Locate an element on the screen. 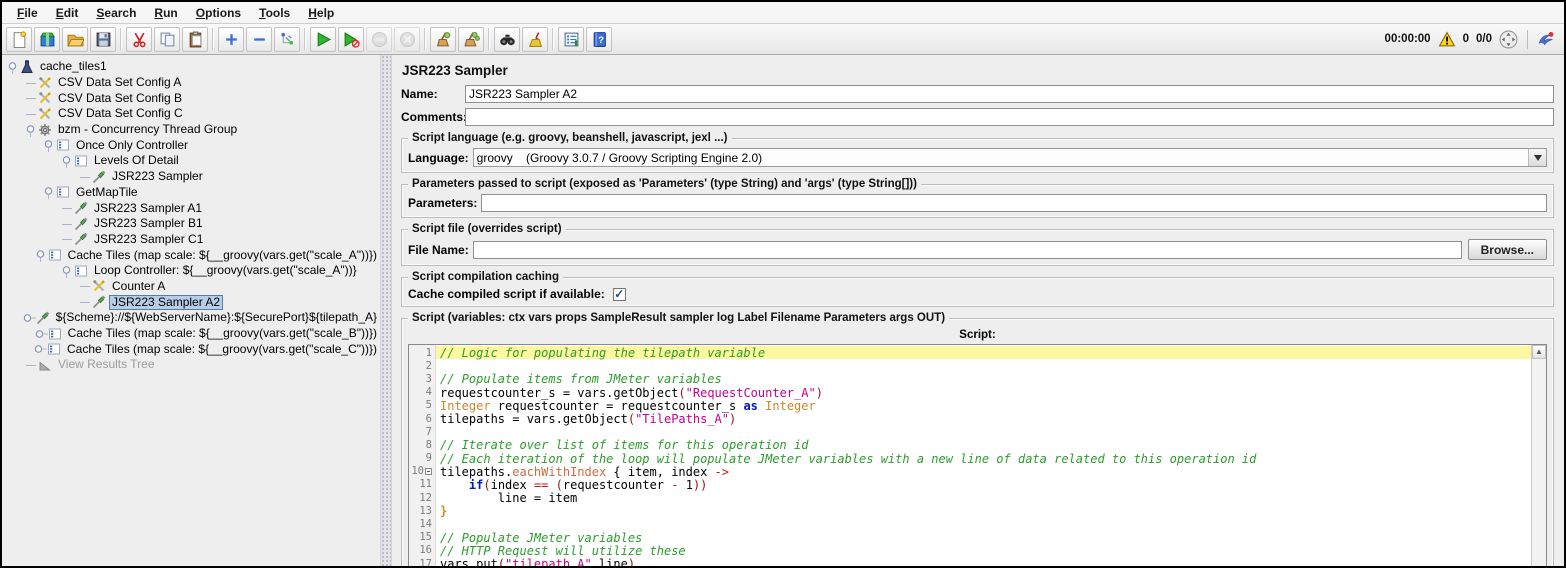 This screenshot has height=568, width=1566. menu-options: Options is located at coordinates (218, 13).